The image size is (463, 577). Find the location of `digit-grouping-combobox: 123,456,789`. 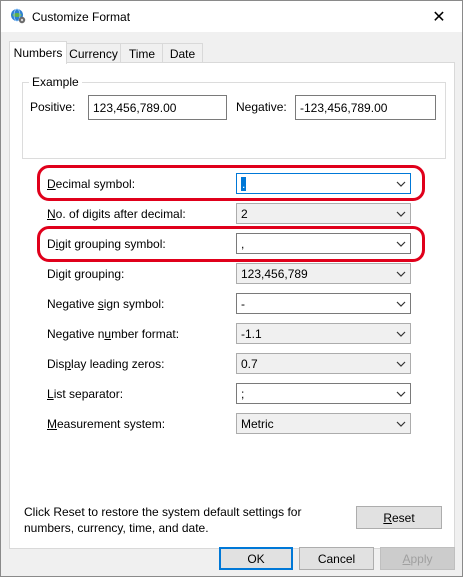

digit-grouping-combobox: 123,456,789 is located at coordinates (323, 273).